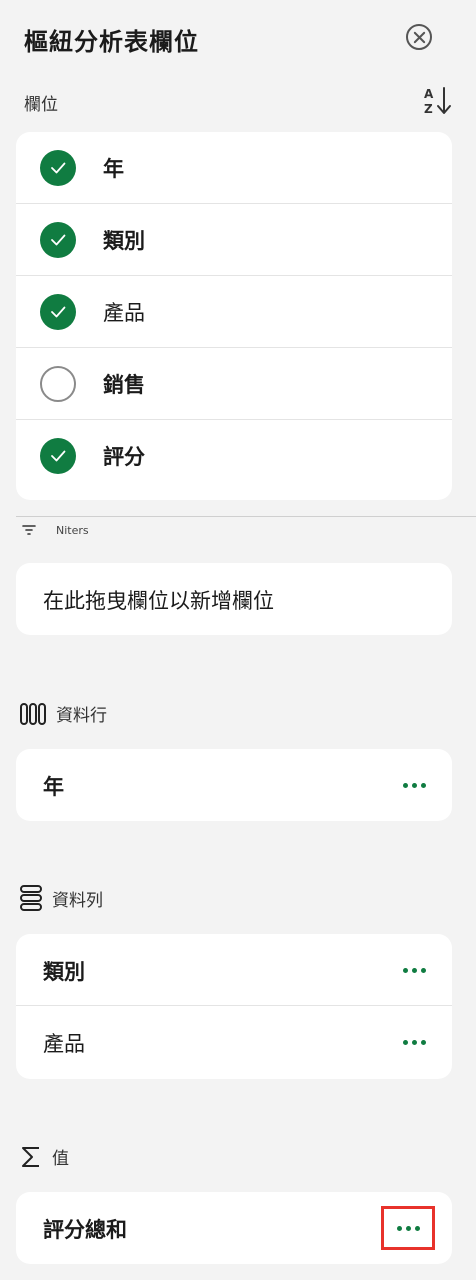  I want to click on fields-section-label: 欄位, so click(41, 105).